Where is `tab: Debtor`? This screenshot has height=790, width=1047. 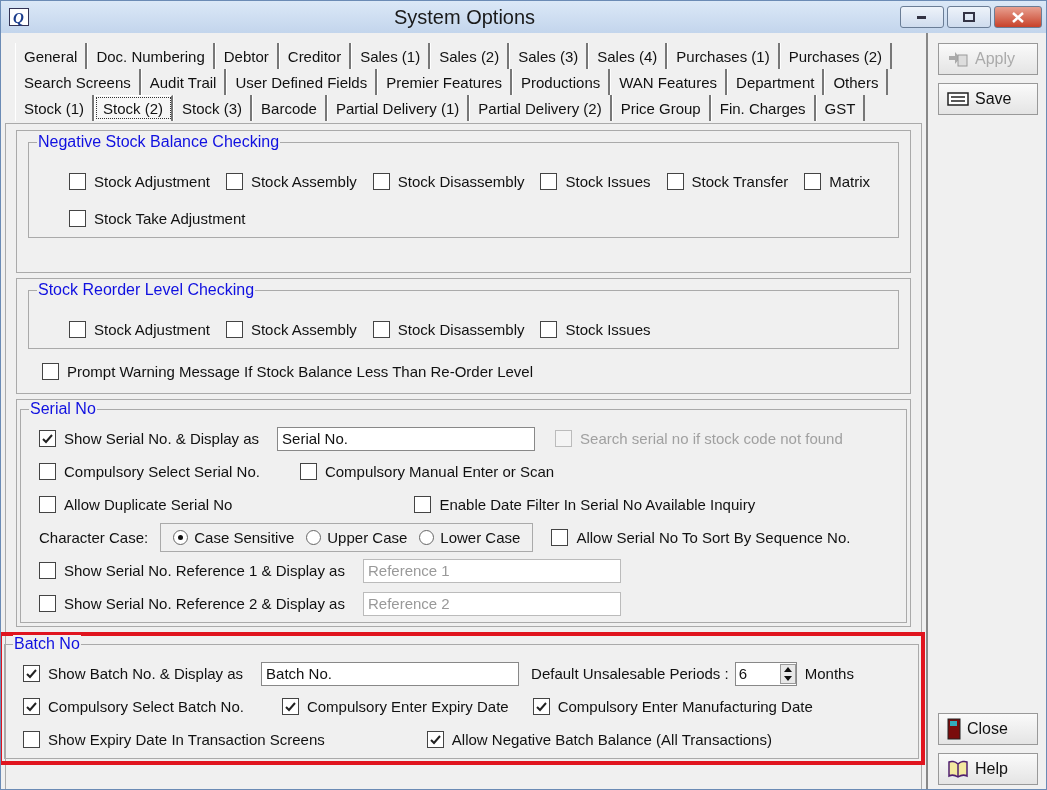
tab: Debtor is located at coordinates (246, 56).